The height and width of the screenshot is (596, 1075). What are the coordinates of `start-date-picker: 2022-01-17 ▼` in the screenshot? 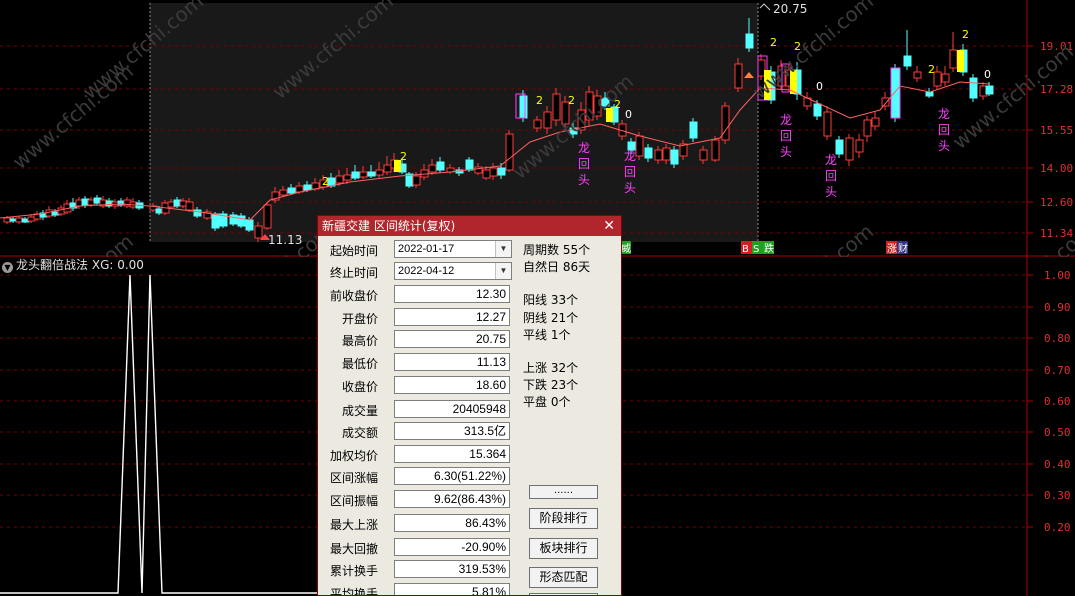 It's located at (453, 249).